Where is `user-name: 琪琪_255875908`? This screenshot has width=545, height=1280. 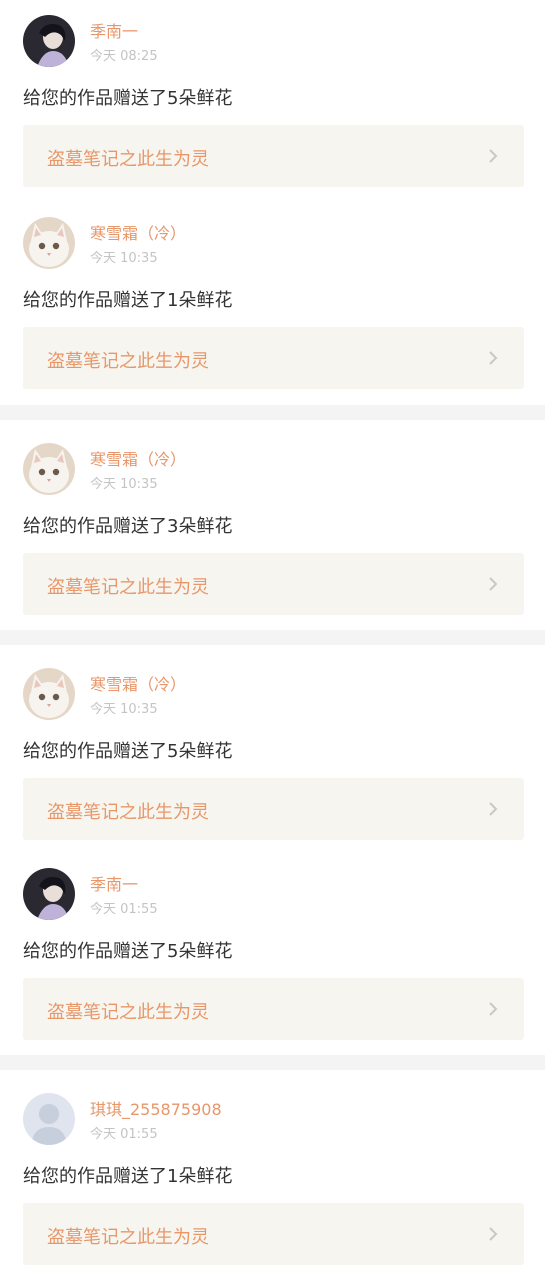
user-name: 琪琪_255875908 is located at coordinates (156, 1108).